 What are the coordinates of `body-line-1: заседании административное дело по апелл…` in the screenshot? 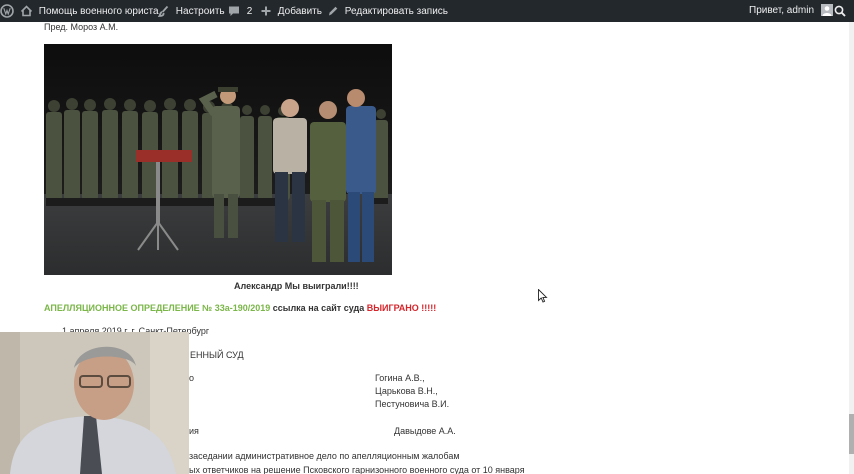 It's located at (324, 456).